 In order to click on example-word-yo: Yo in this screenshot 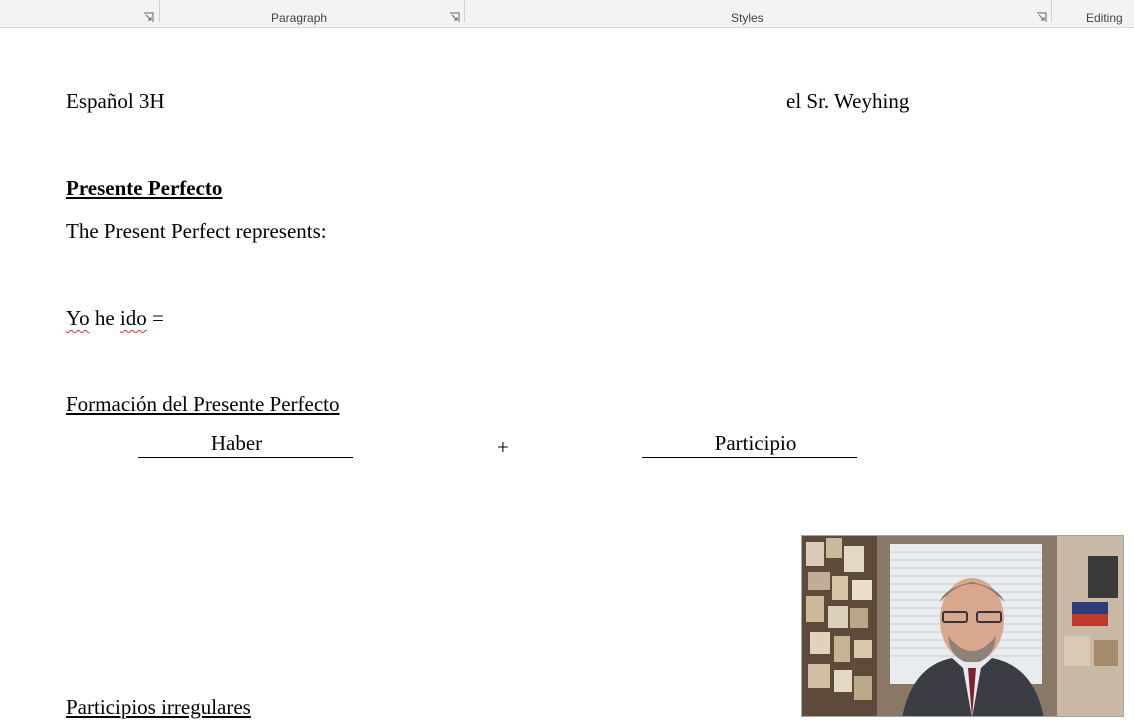, I will do `click(78, 318)`.